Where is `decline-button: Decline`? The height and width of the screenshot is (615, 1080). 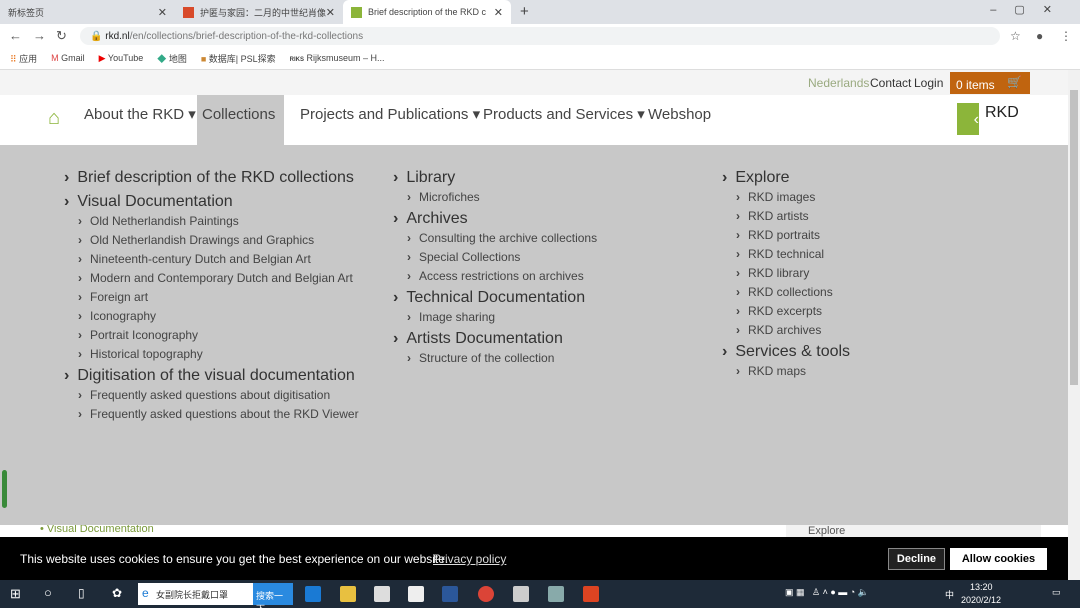
decline-button: Decline is located at coordinates (916, 559).